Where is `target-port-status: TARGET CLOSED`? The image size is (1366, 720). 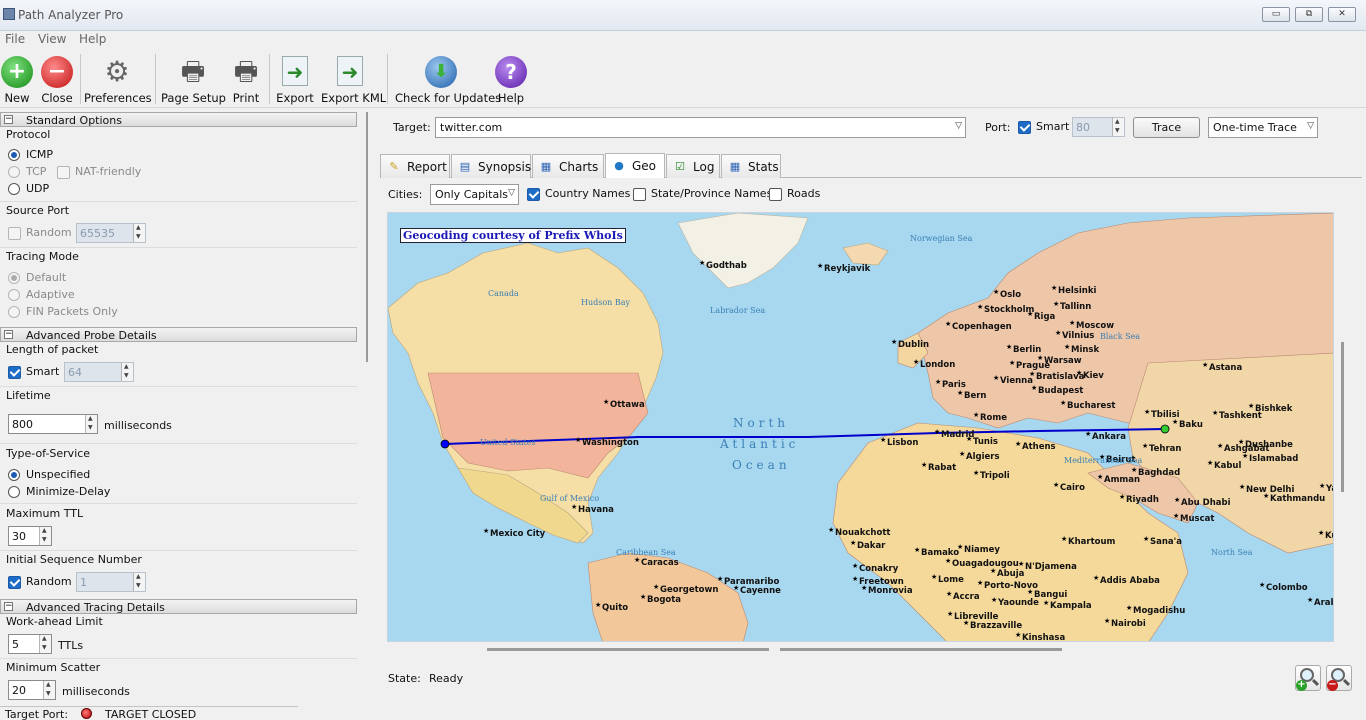
target-port-status: TARGET CLOSED is located at coordinates (151, 714).